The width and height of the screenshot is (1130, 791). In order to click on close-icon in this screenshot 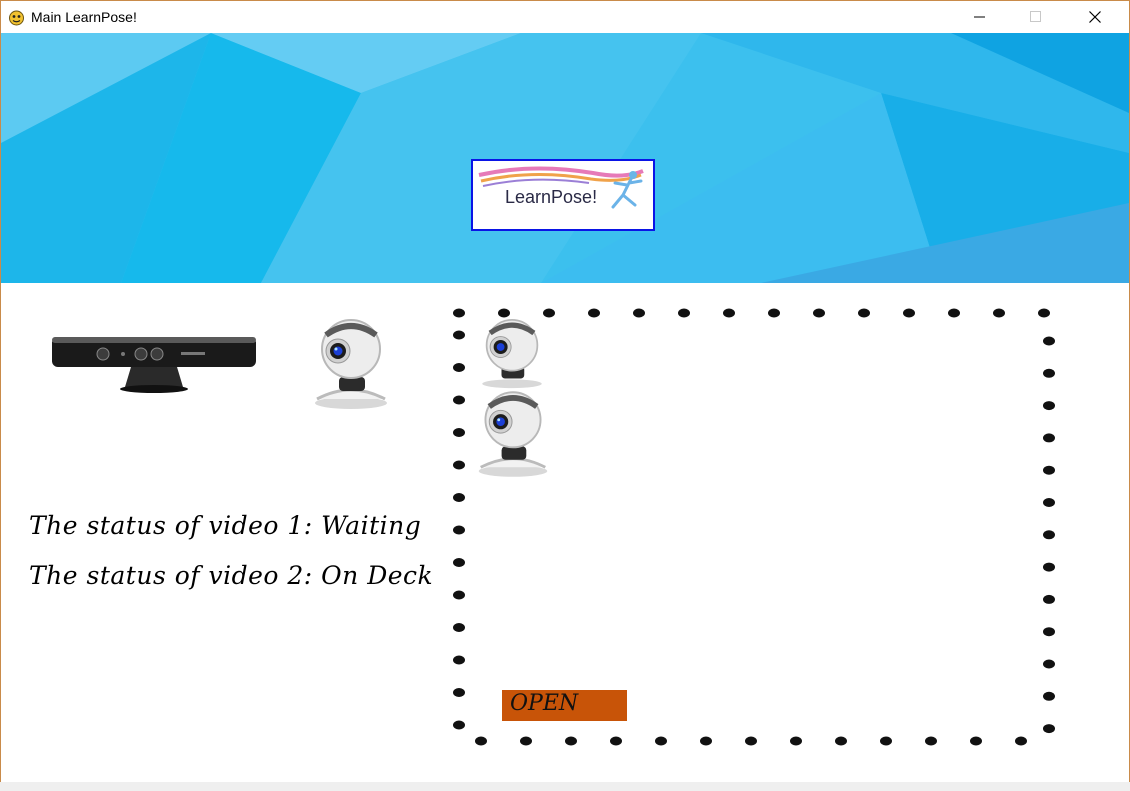, I will do `click(1095, 17)`.